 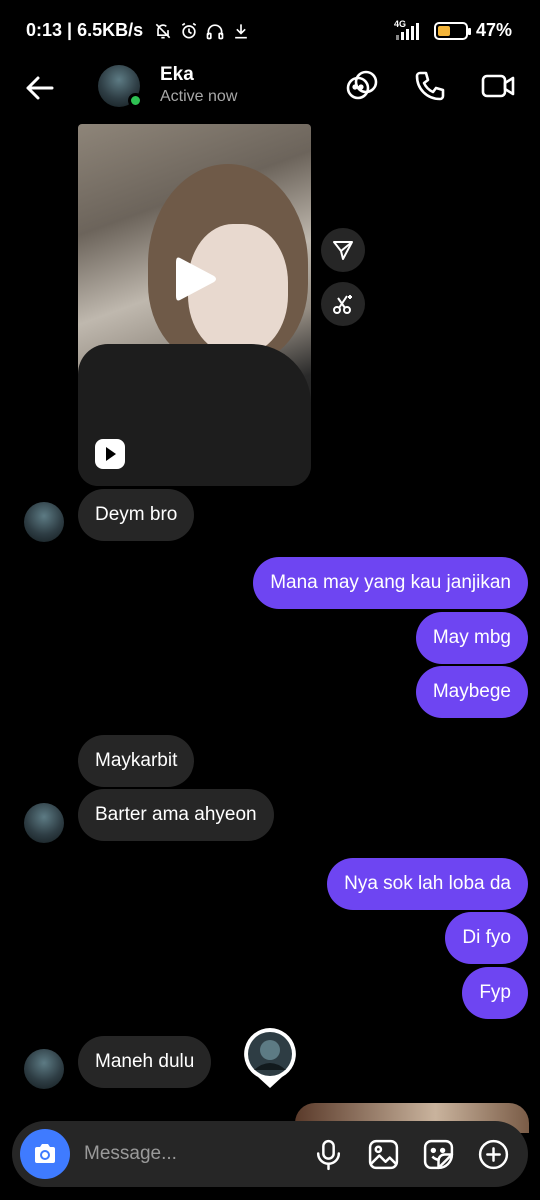 I want to click on incoming-message: Deym bro, so click(x=136, y=515).